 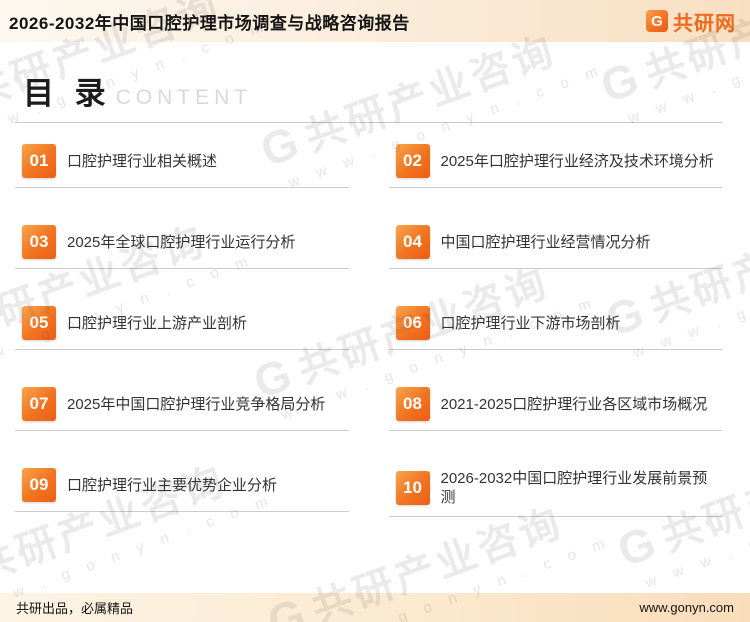 What do you see at coordinates (412, 404) in the screenshot?
I see `toc-item-number: 08` at bounding box center [412, 404].